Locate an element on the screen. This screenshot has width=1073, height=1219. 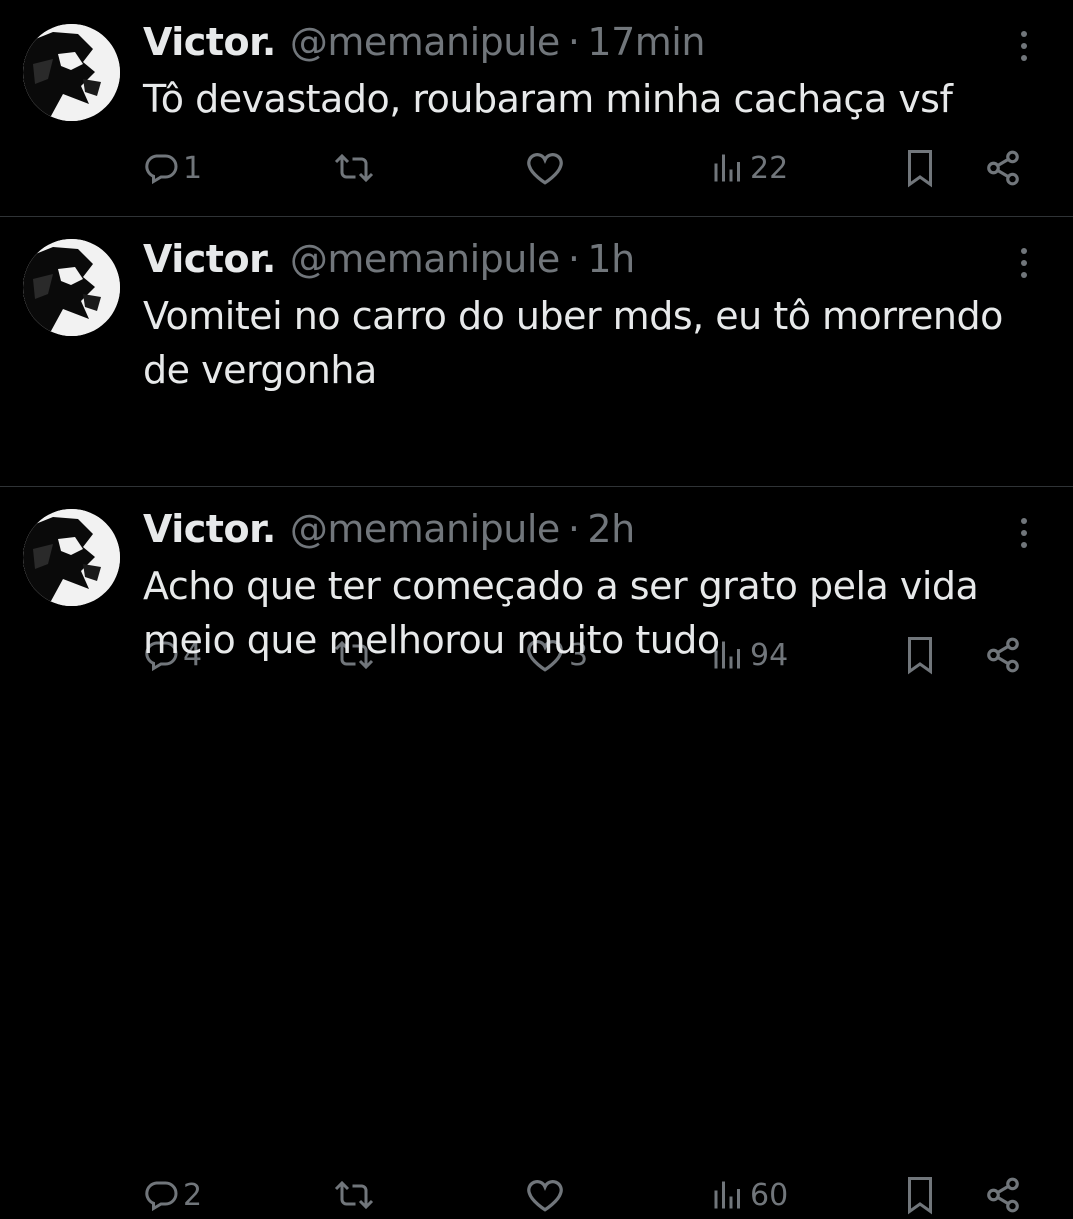
timestamp: 17min is located at coordinates (646, 42).